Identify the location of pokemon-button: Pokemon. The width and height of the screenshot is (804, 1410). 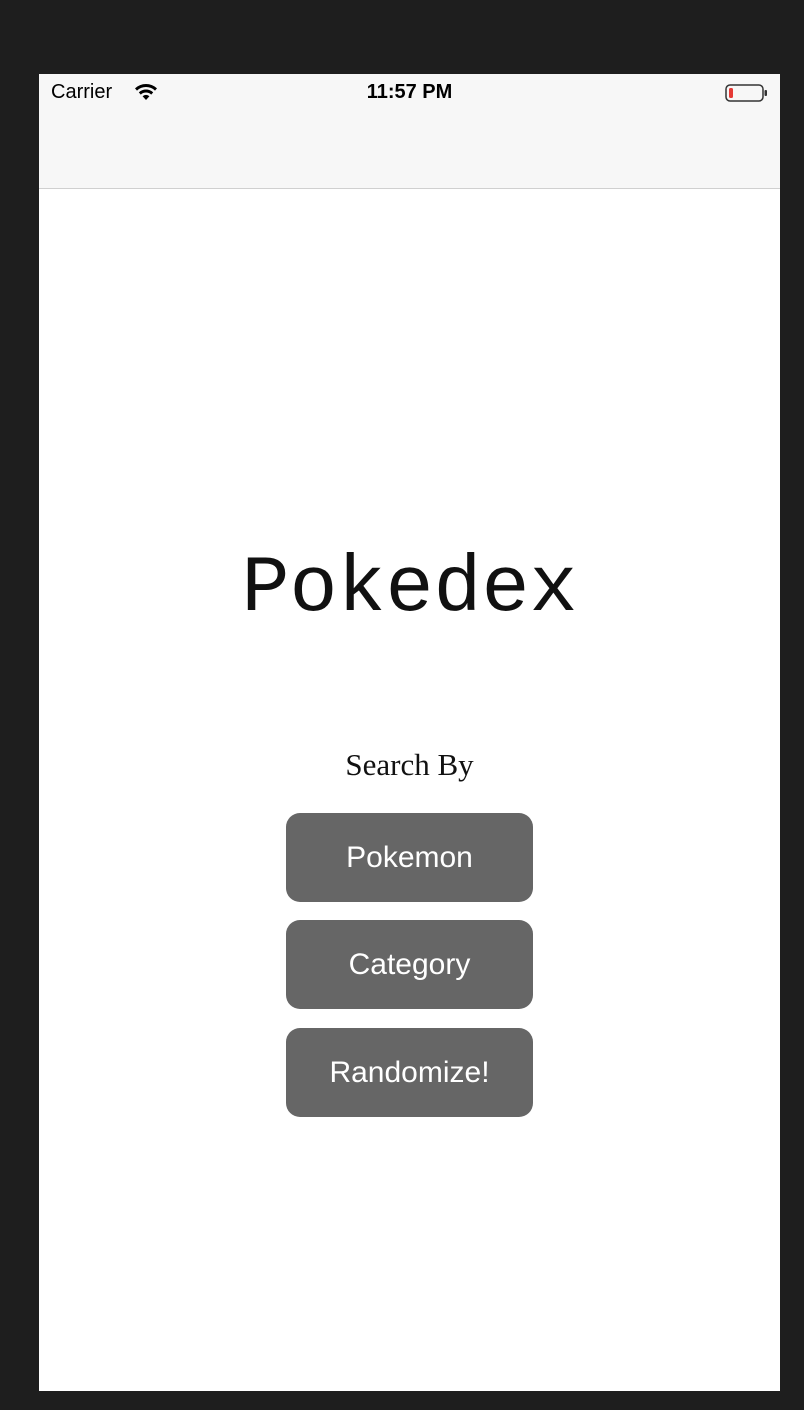
(409, 857).